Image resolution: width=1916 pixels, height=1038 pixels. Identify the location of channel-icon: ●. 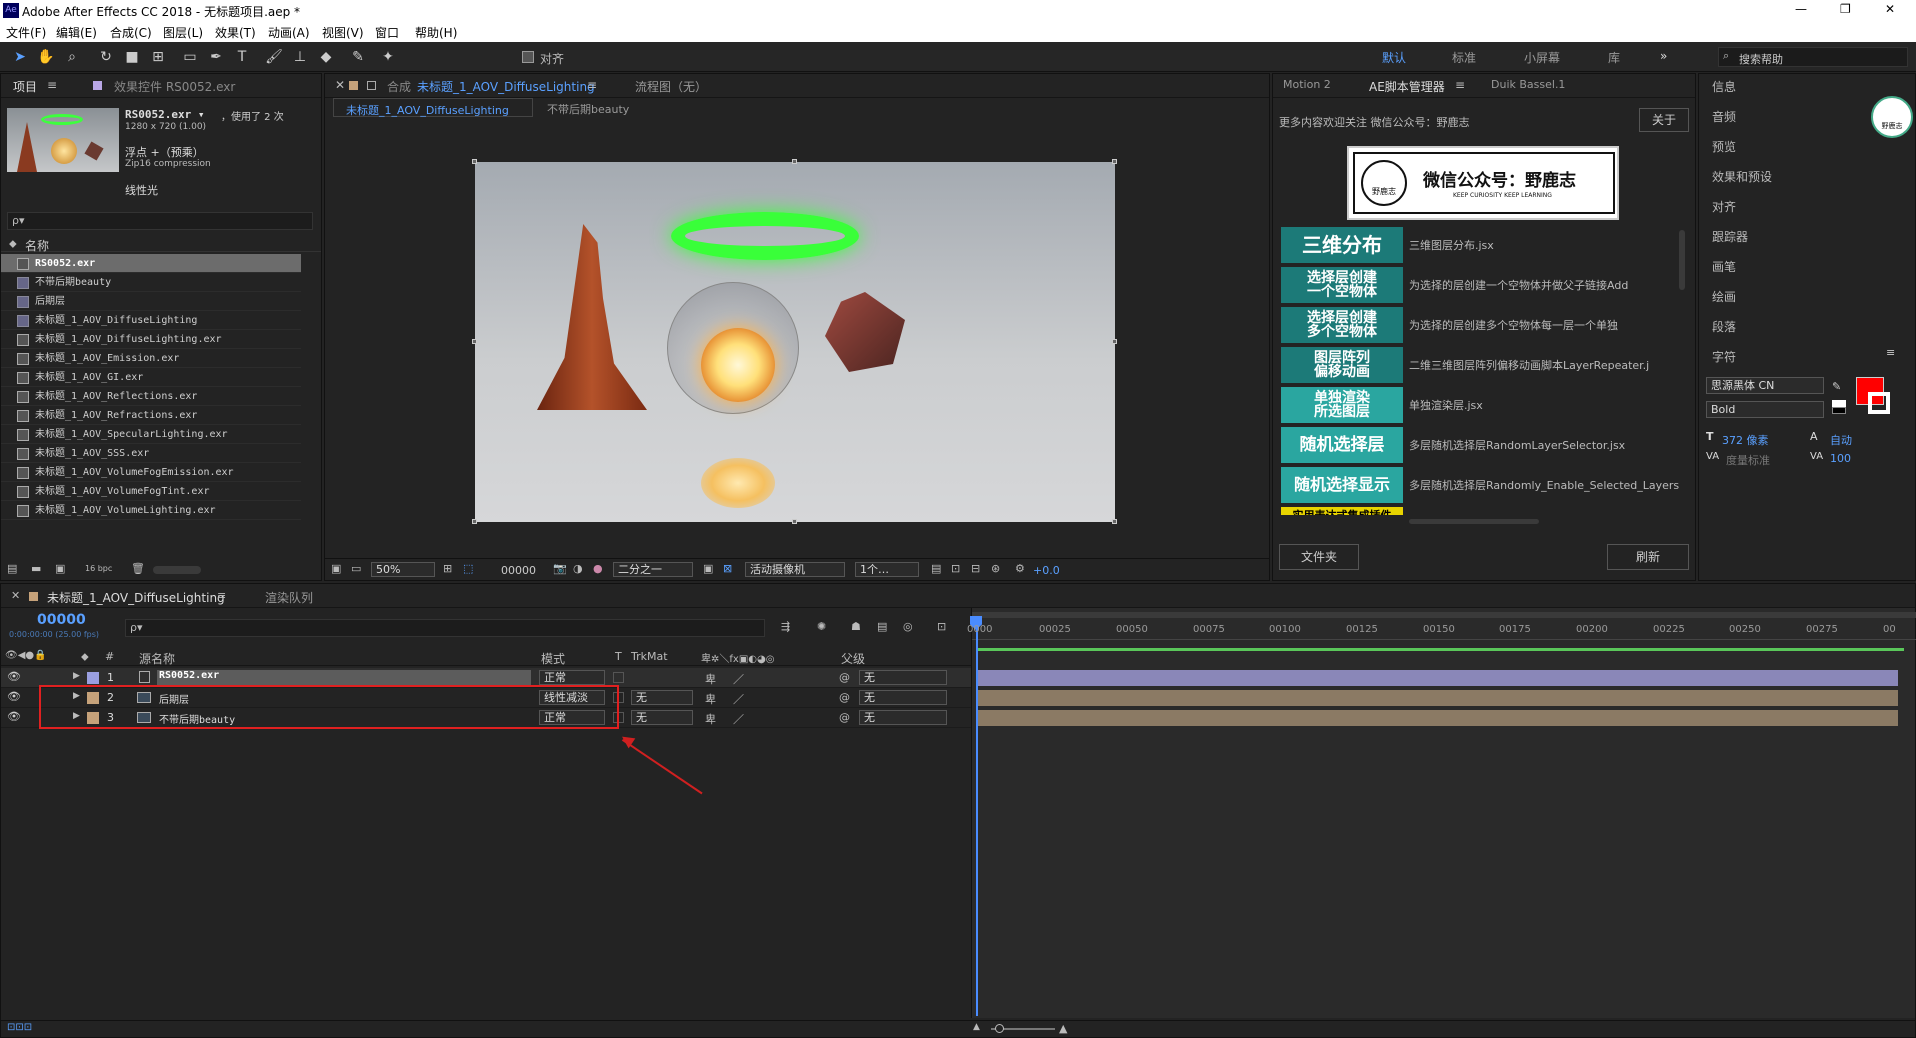
(598, 568).